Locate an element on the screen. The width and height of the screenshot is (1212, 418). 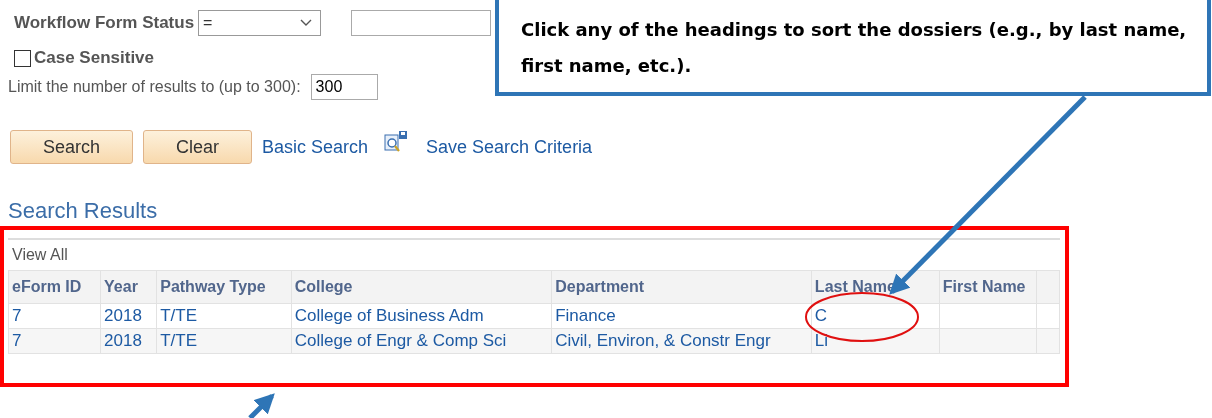
column-header: Department is located at coordinates (681, 287).